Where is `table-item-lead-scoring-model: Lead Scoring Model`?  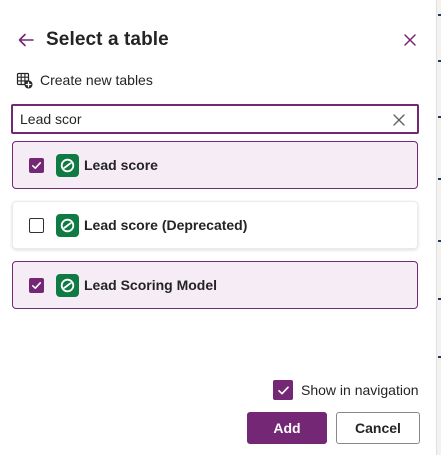 table-item-lead-scoring-model: Lead Scoring Model is located at coordinates (215, 285).